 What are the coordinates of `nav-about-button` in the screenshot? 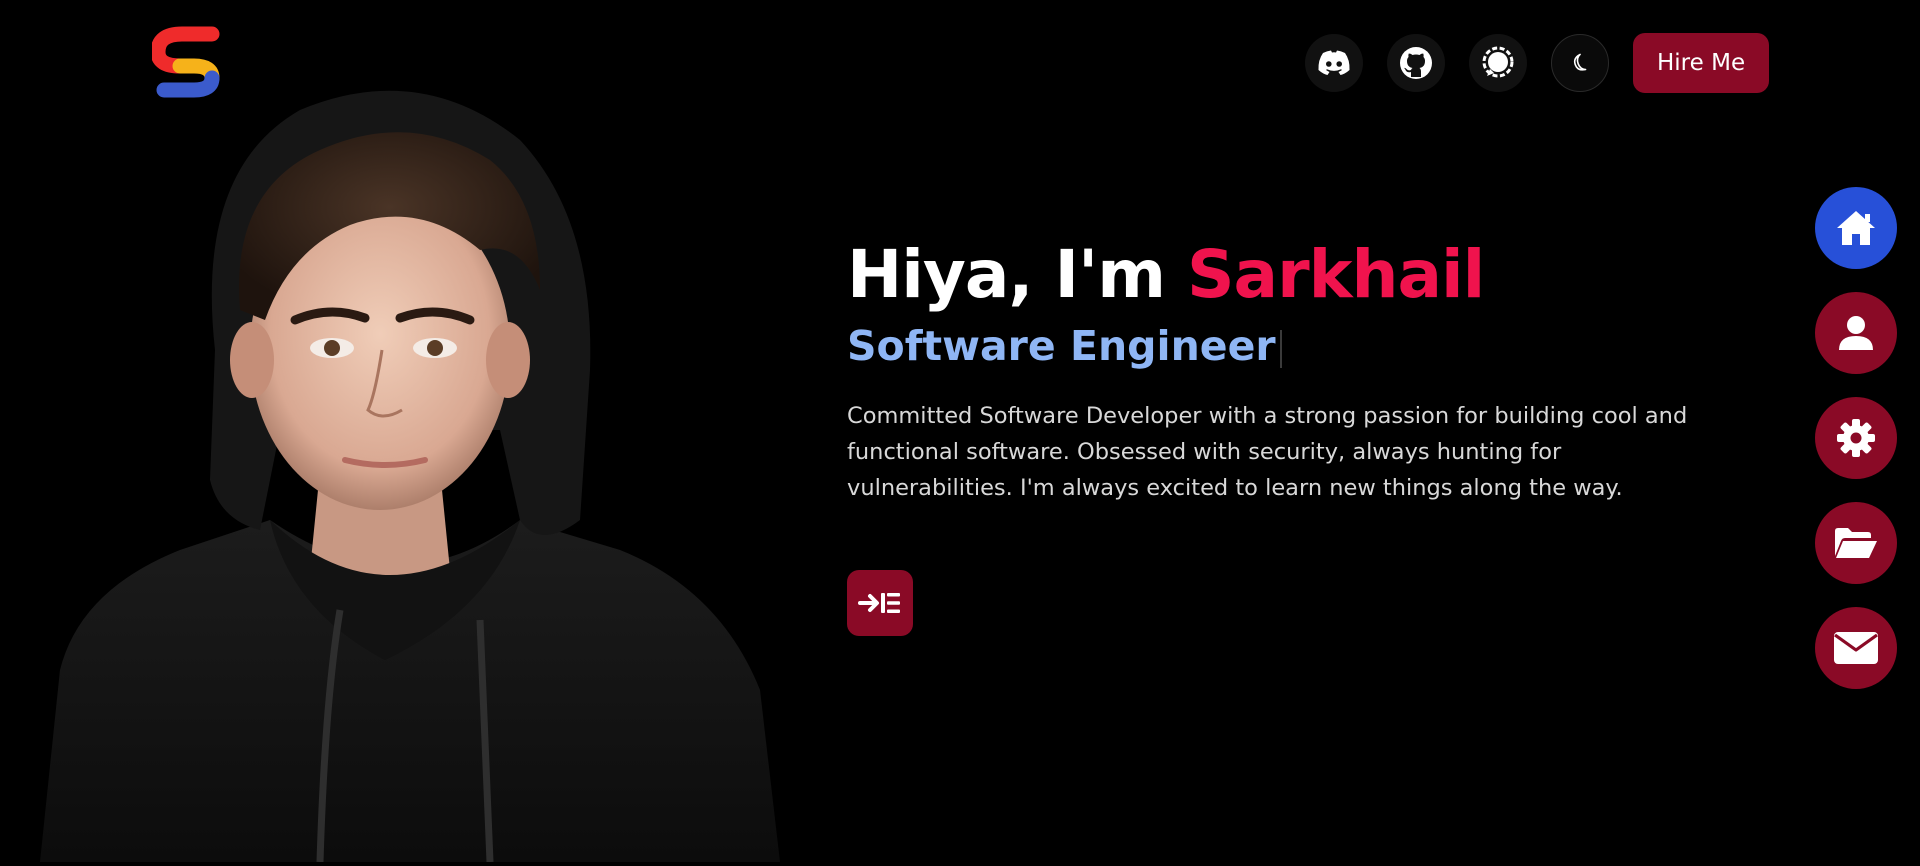 It's located at (1856, 333).